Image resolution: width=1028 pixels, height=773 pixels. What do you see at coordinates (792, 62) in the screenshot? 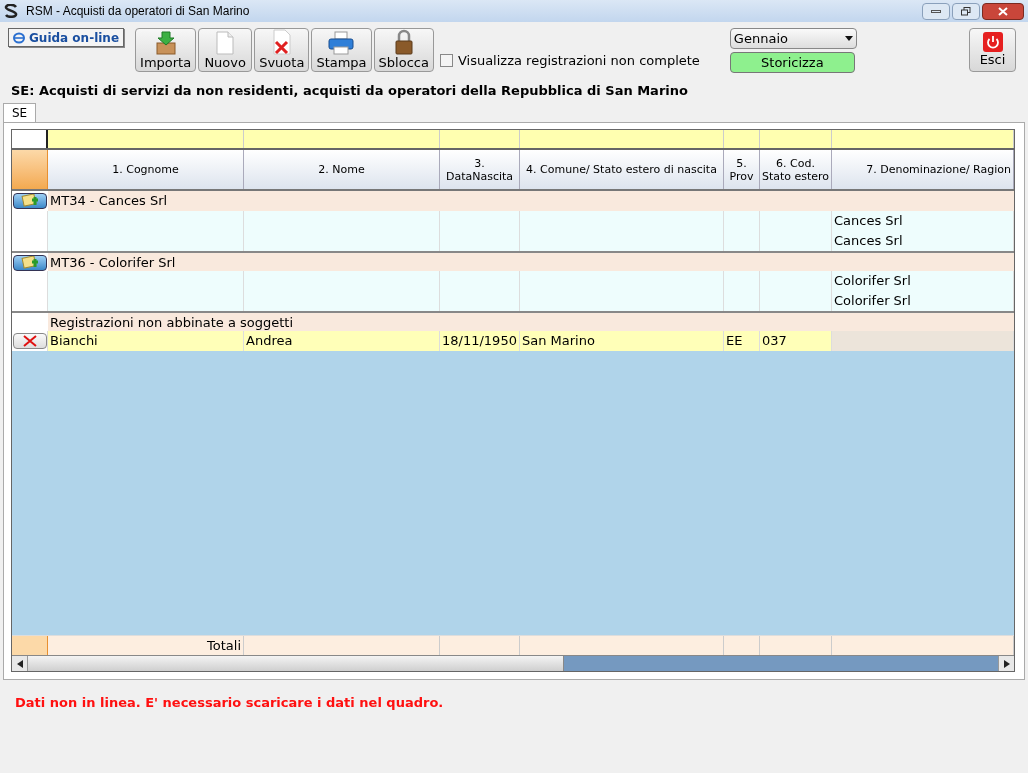
I see `archive-button: Storicizza` at bounding box center [792, 62].